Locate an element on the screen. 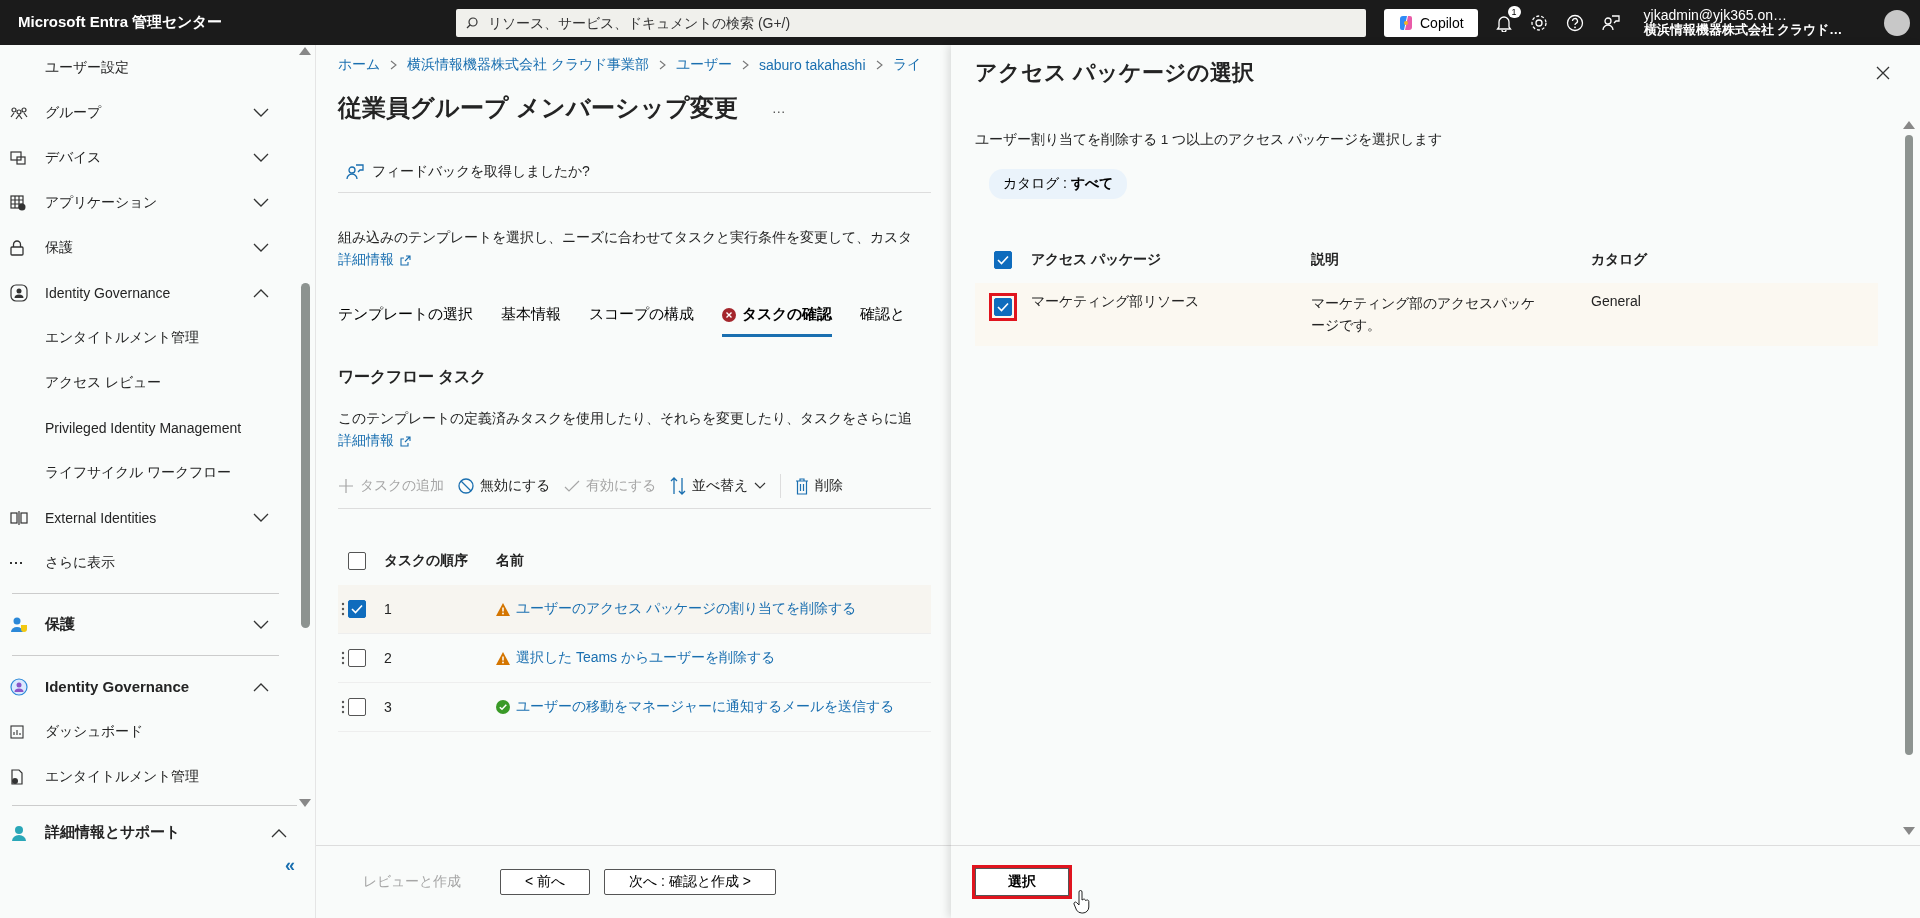 The image size is (1920, 918). close-icon is located at coordinates (1883, 73).